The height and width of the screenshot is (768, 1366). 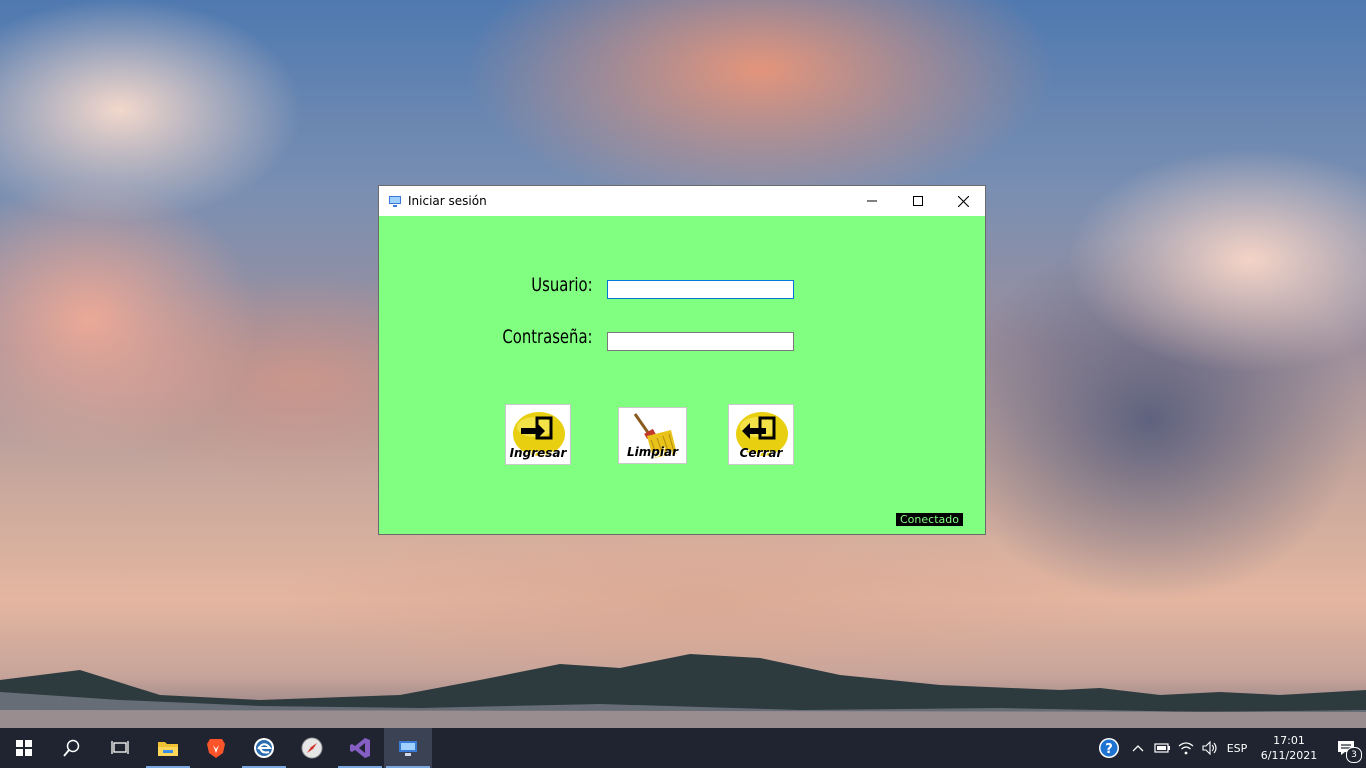 I want to click on visual-studio-button, so click(x=360, y=748).